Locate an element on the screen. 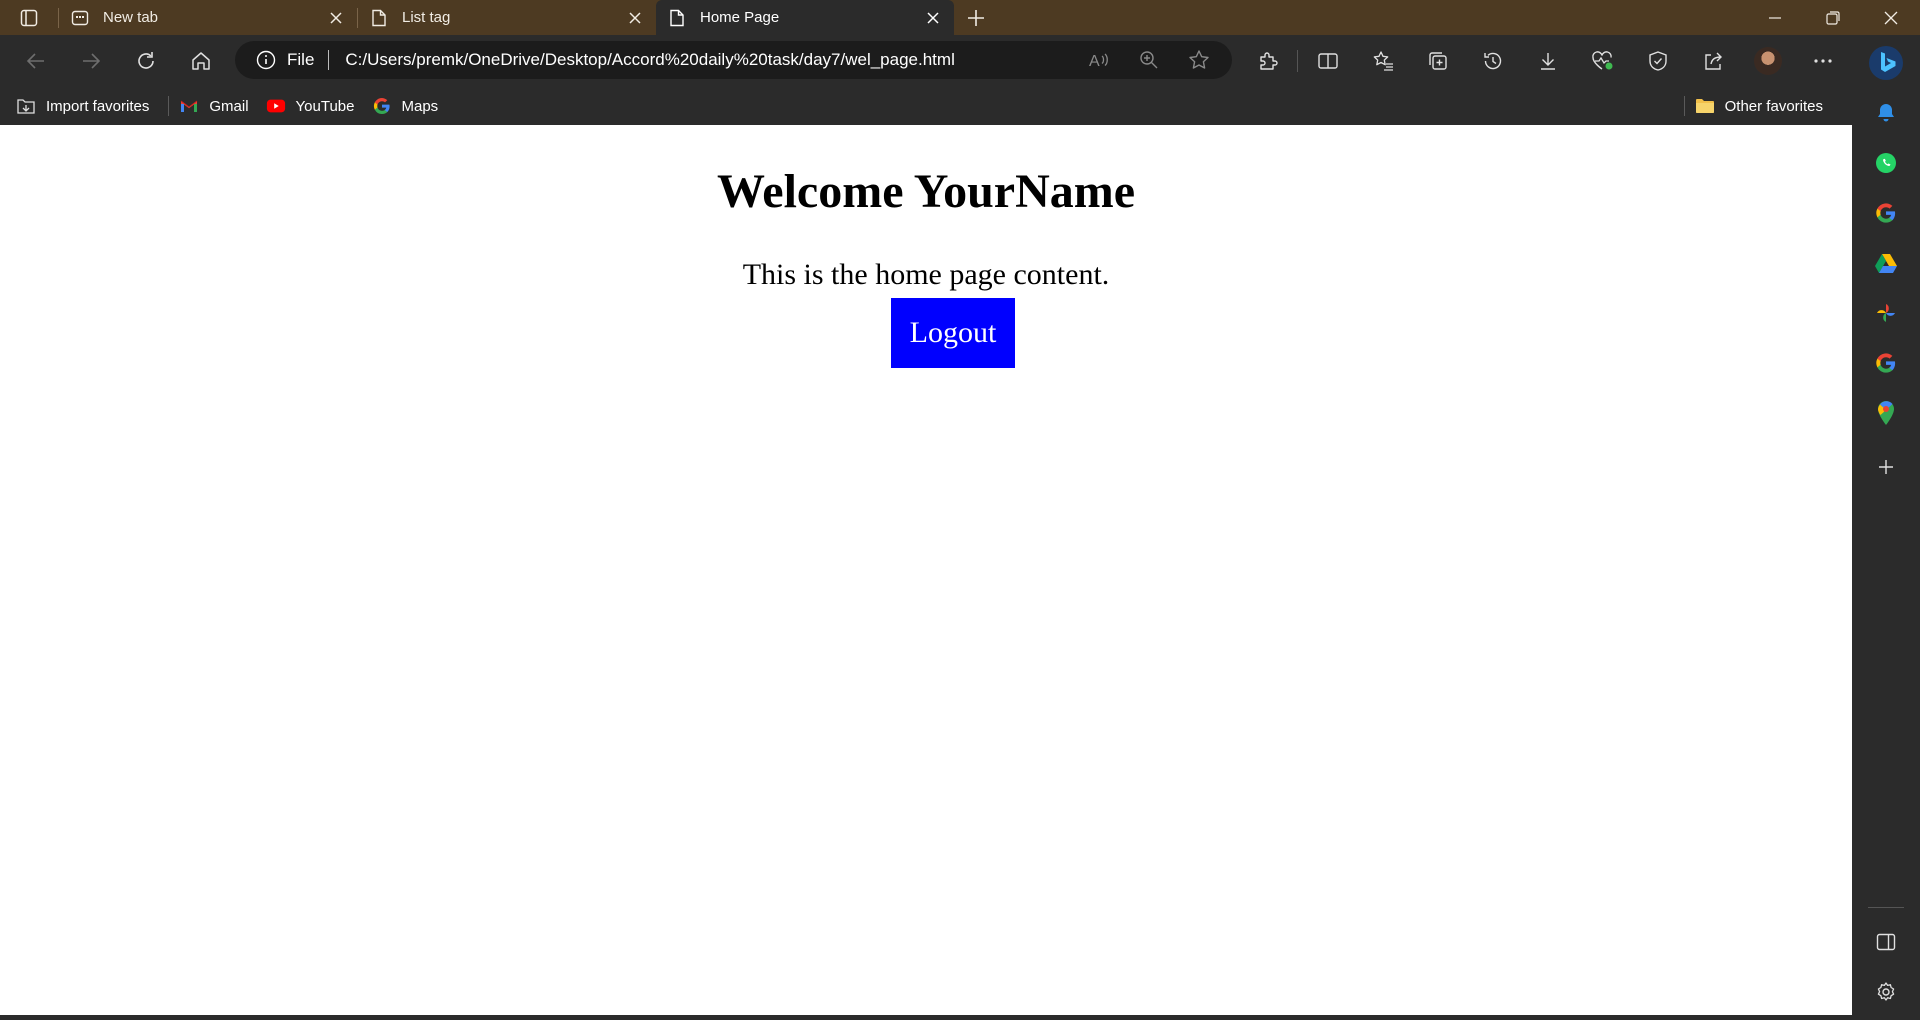 The height and width of the screenshot is (1020, 1920). share-button is located at coordinates (1712, 61).